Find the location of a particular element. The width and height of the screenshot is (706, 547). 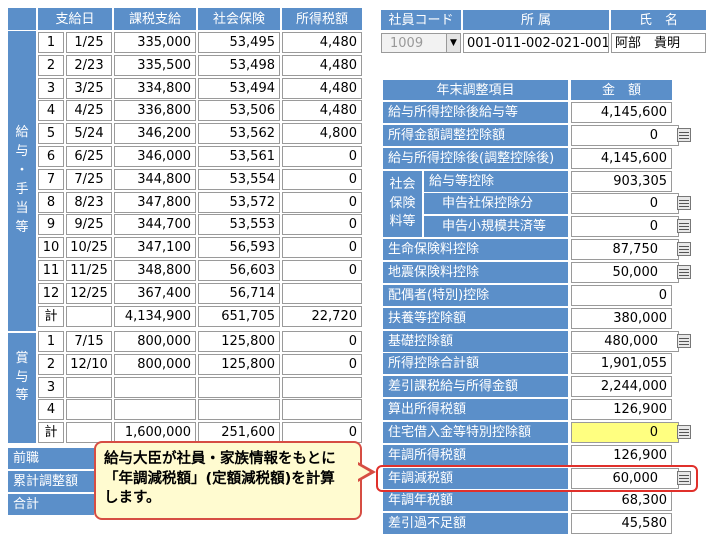

salary-cell-taxable: 346,200 is located at coordinates (155, 133).